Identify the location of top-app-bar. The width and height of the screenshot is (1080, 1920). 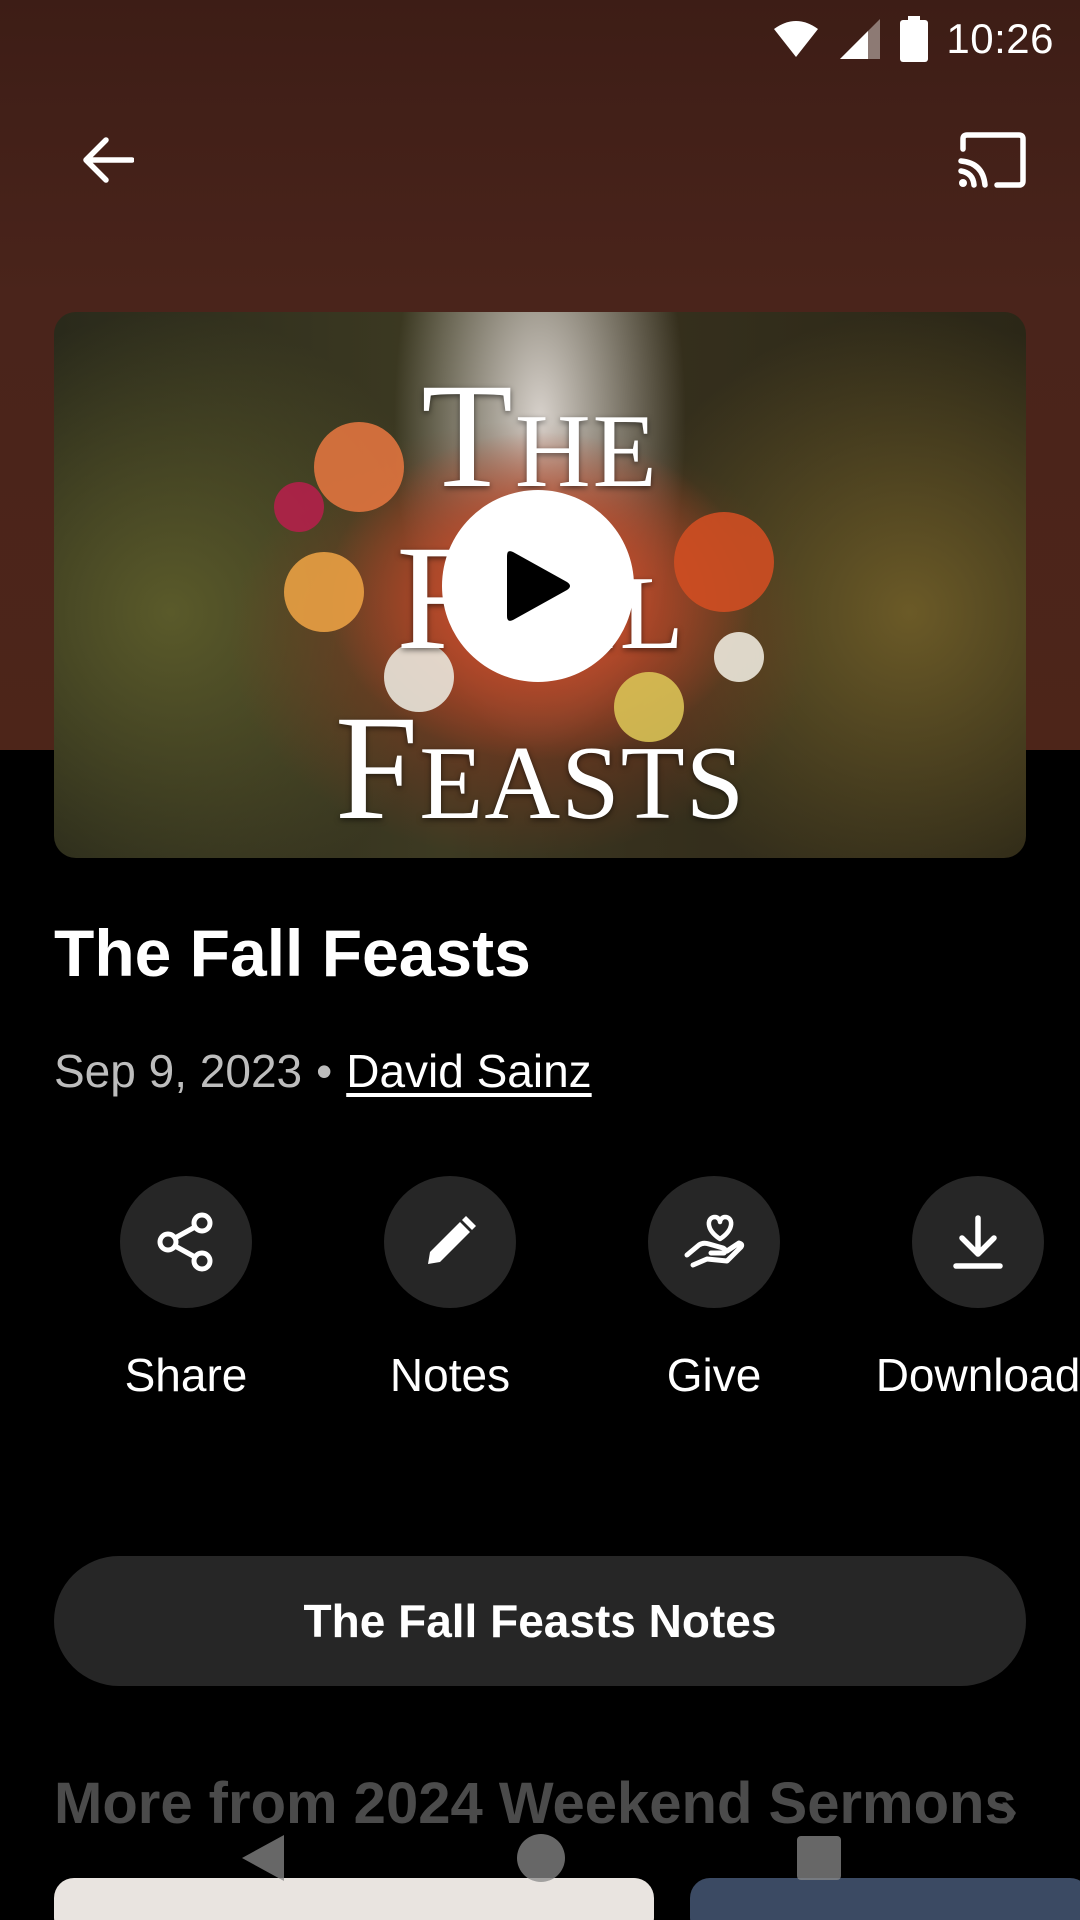
(540, 160).